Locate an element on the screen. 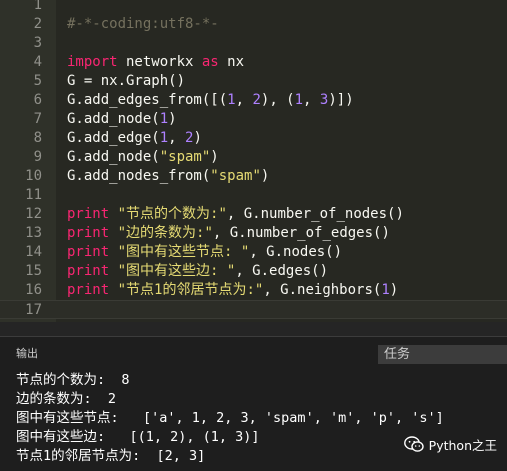 The height and width of the screenshot is (471, 507). code-line: 12 print "节点的个数为:", G.number_of_nodes() is located at coordinates (253, 214).